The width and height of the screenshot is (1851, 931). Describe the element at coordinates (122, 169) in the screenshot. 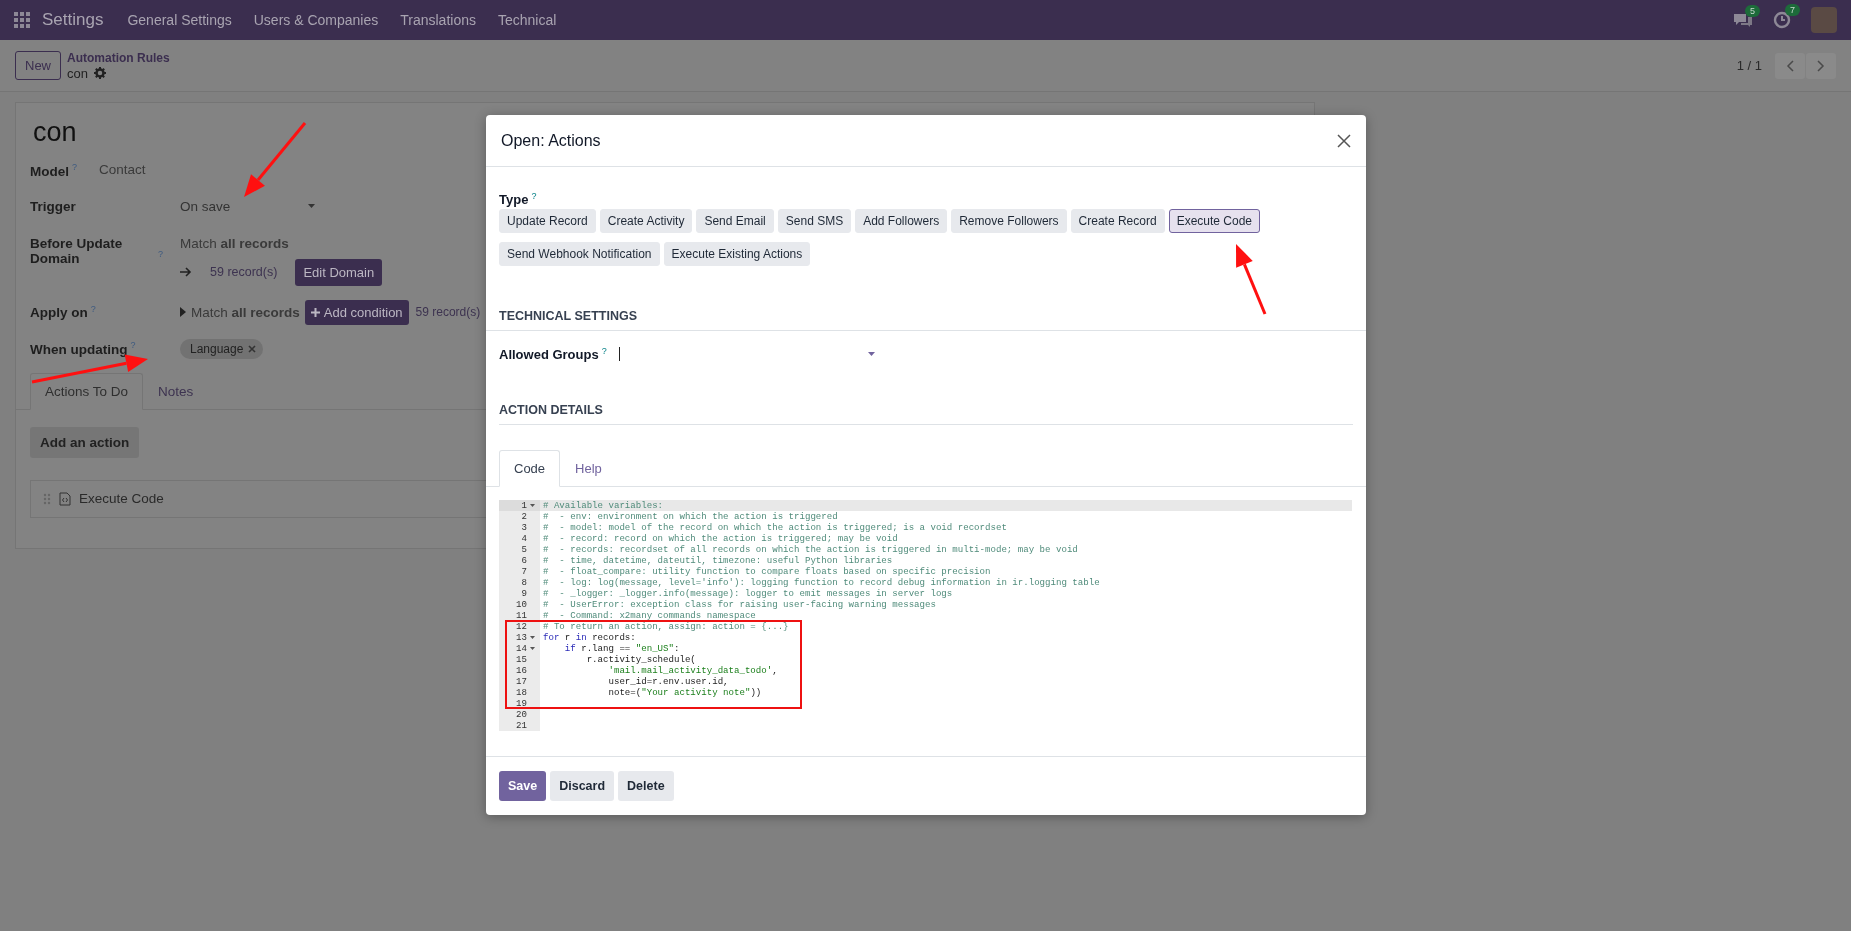

I see `model-value: Contact` at that location.